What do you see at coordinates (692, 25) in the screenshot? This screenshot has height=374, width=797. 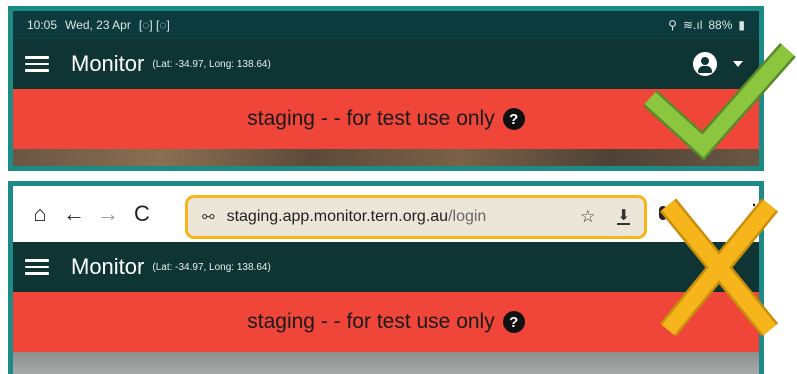 I see `wifi-signal-icon: ≋.ıl` at bounding box center [692, 25].